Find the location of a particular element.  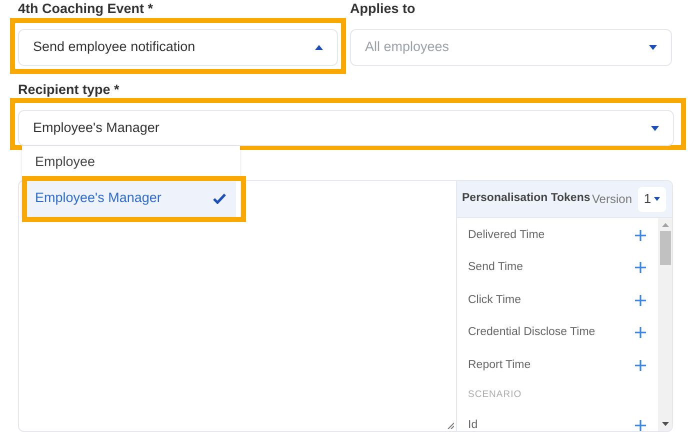

section-heading: SCENARIO is located at coordinates (495, 395).